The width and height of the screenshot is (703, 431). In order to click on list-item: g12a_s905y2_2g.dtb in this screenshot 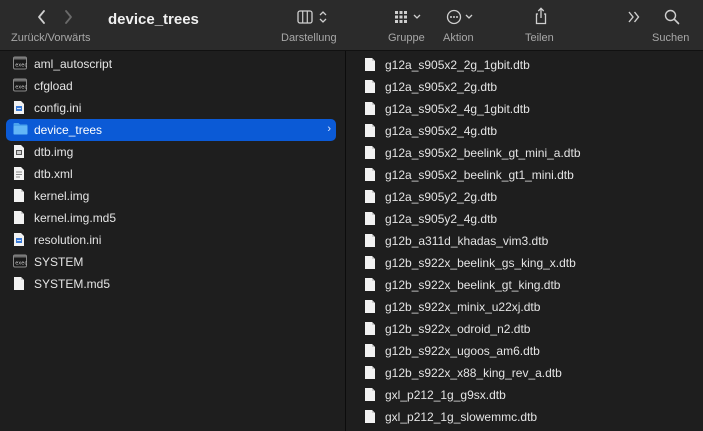, I will do `click(525, 197)`.